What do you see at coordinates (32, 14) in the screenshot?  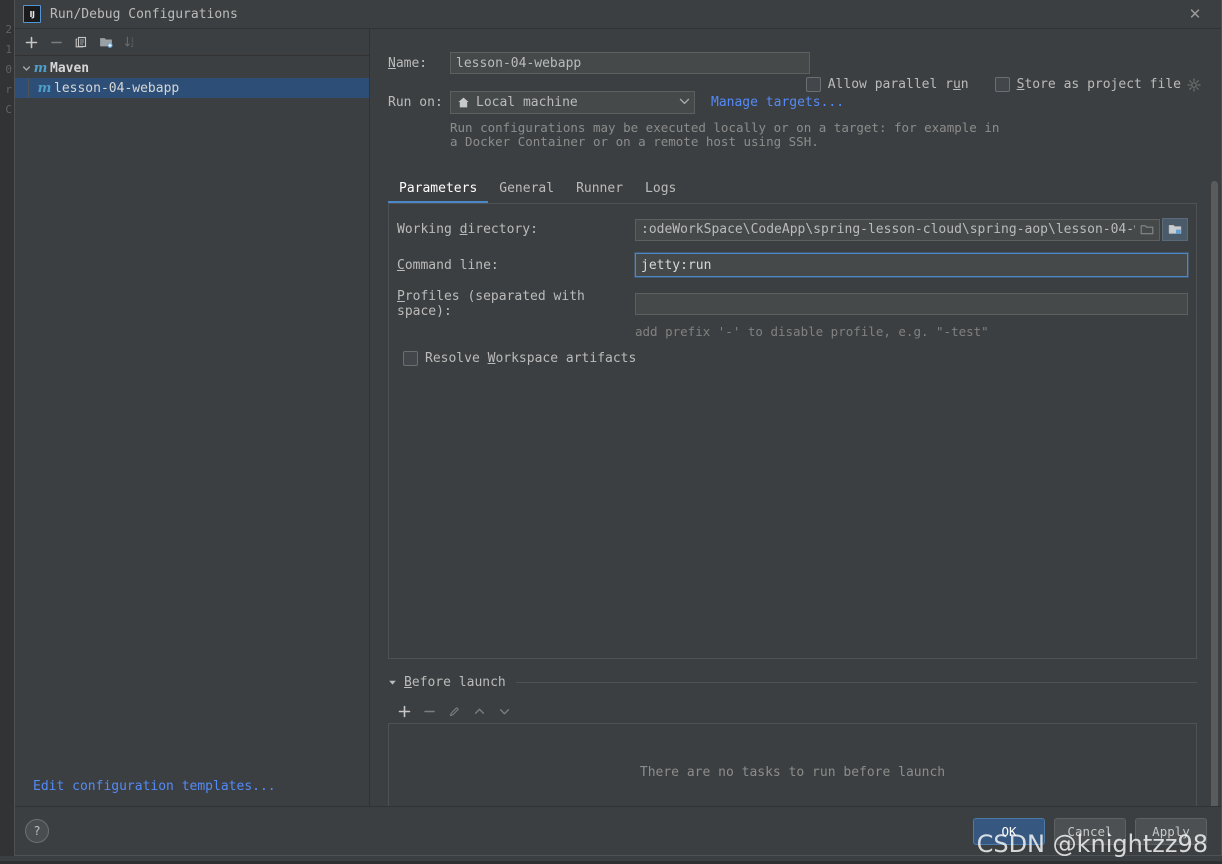 I see `intellij-logo-icon: IJ` at bounding box center [32, 14].